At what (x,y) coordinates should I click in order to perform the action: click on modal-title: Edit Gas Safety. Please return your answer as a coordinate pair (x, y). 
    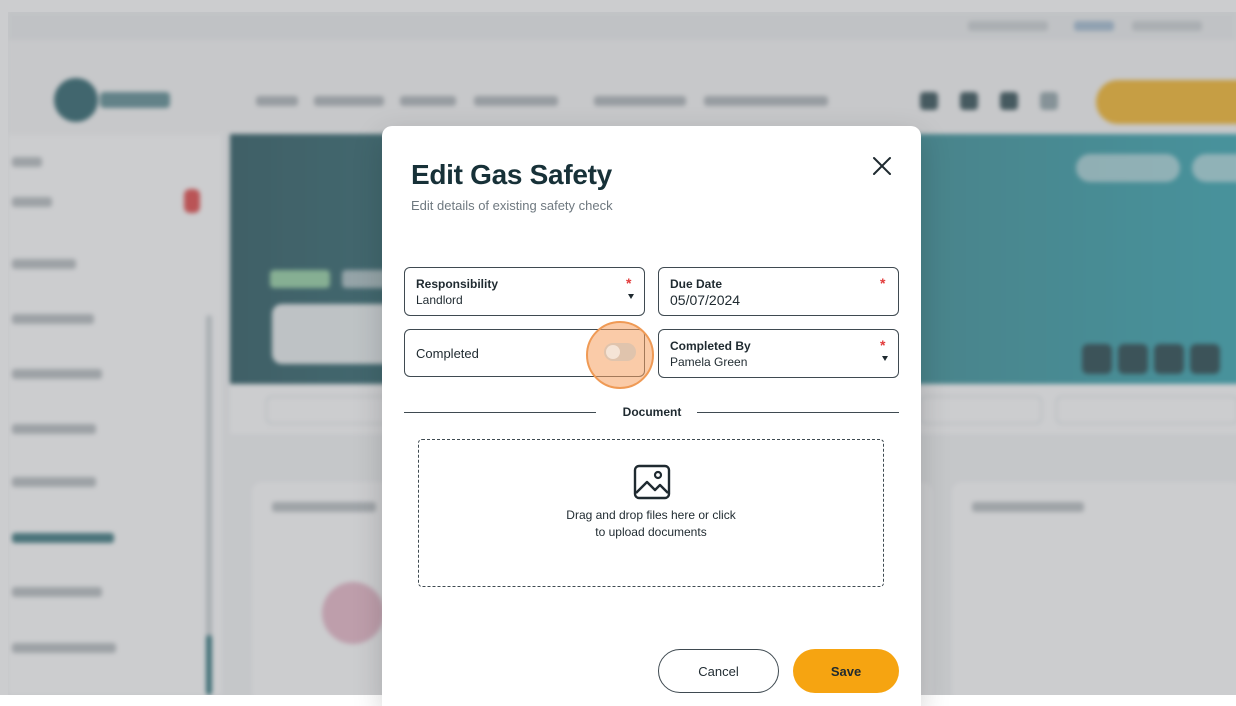
    Looking at the image, I should click on (511, 174).